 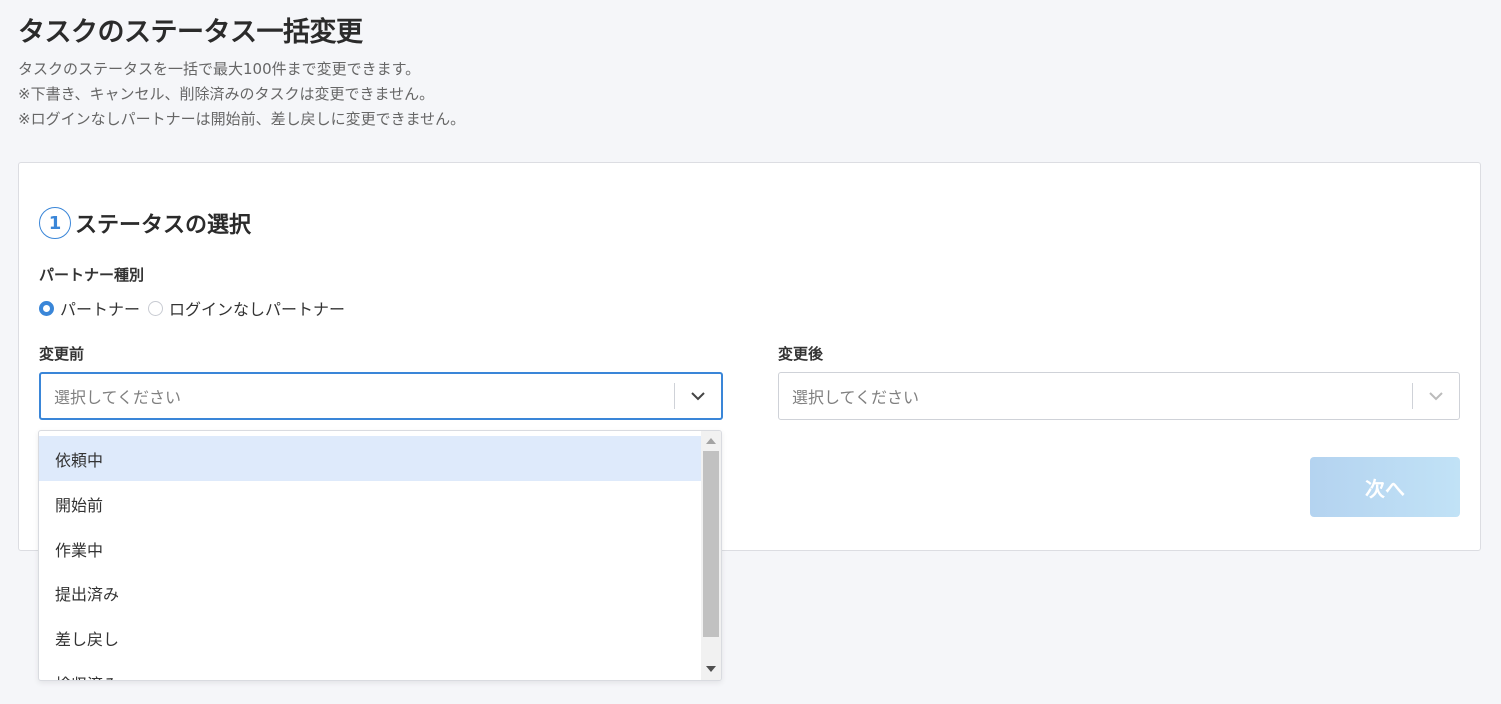 What do you see at coordinates (92, 275) in the screenshot?
I see `partner-type-label: パートナー種別` at bounding box center [92, 275].